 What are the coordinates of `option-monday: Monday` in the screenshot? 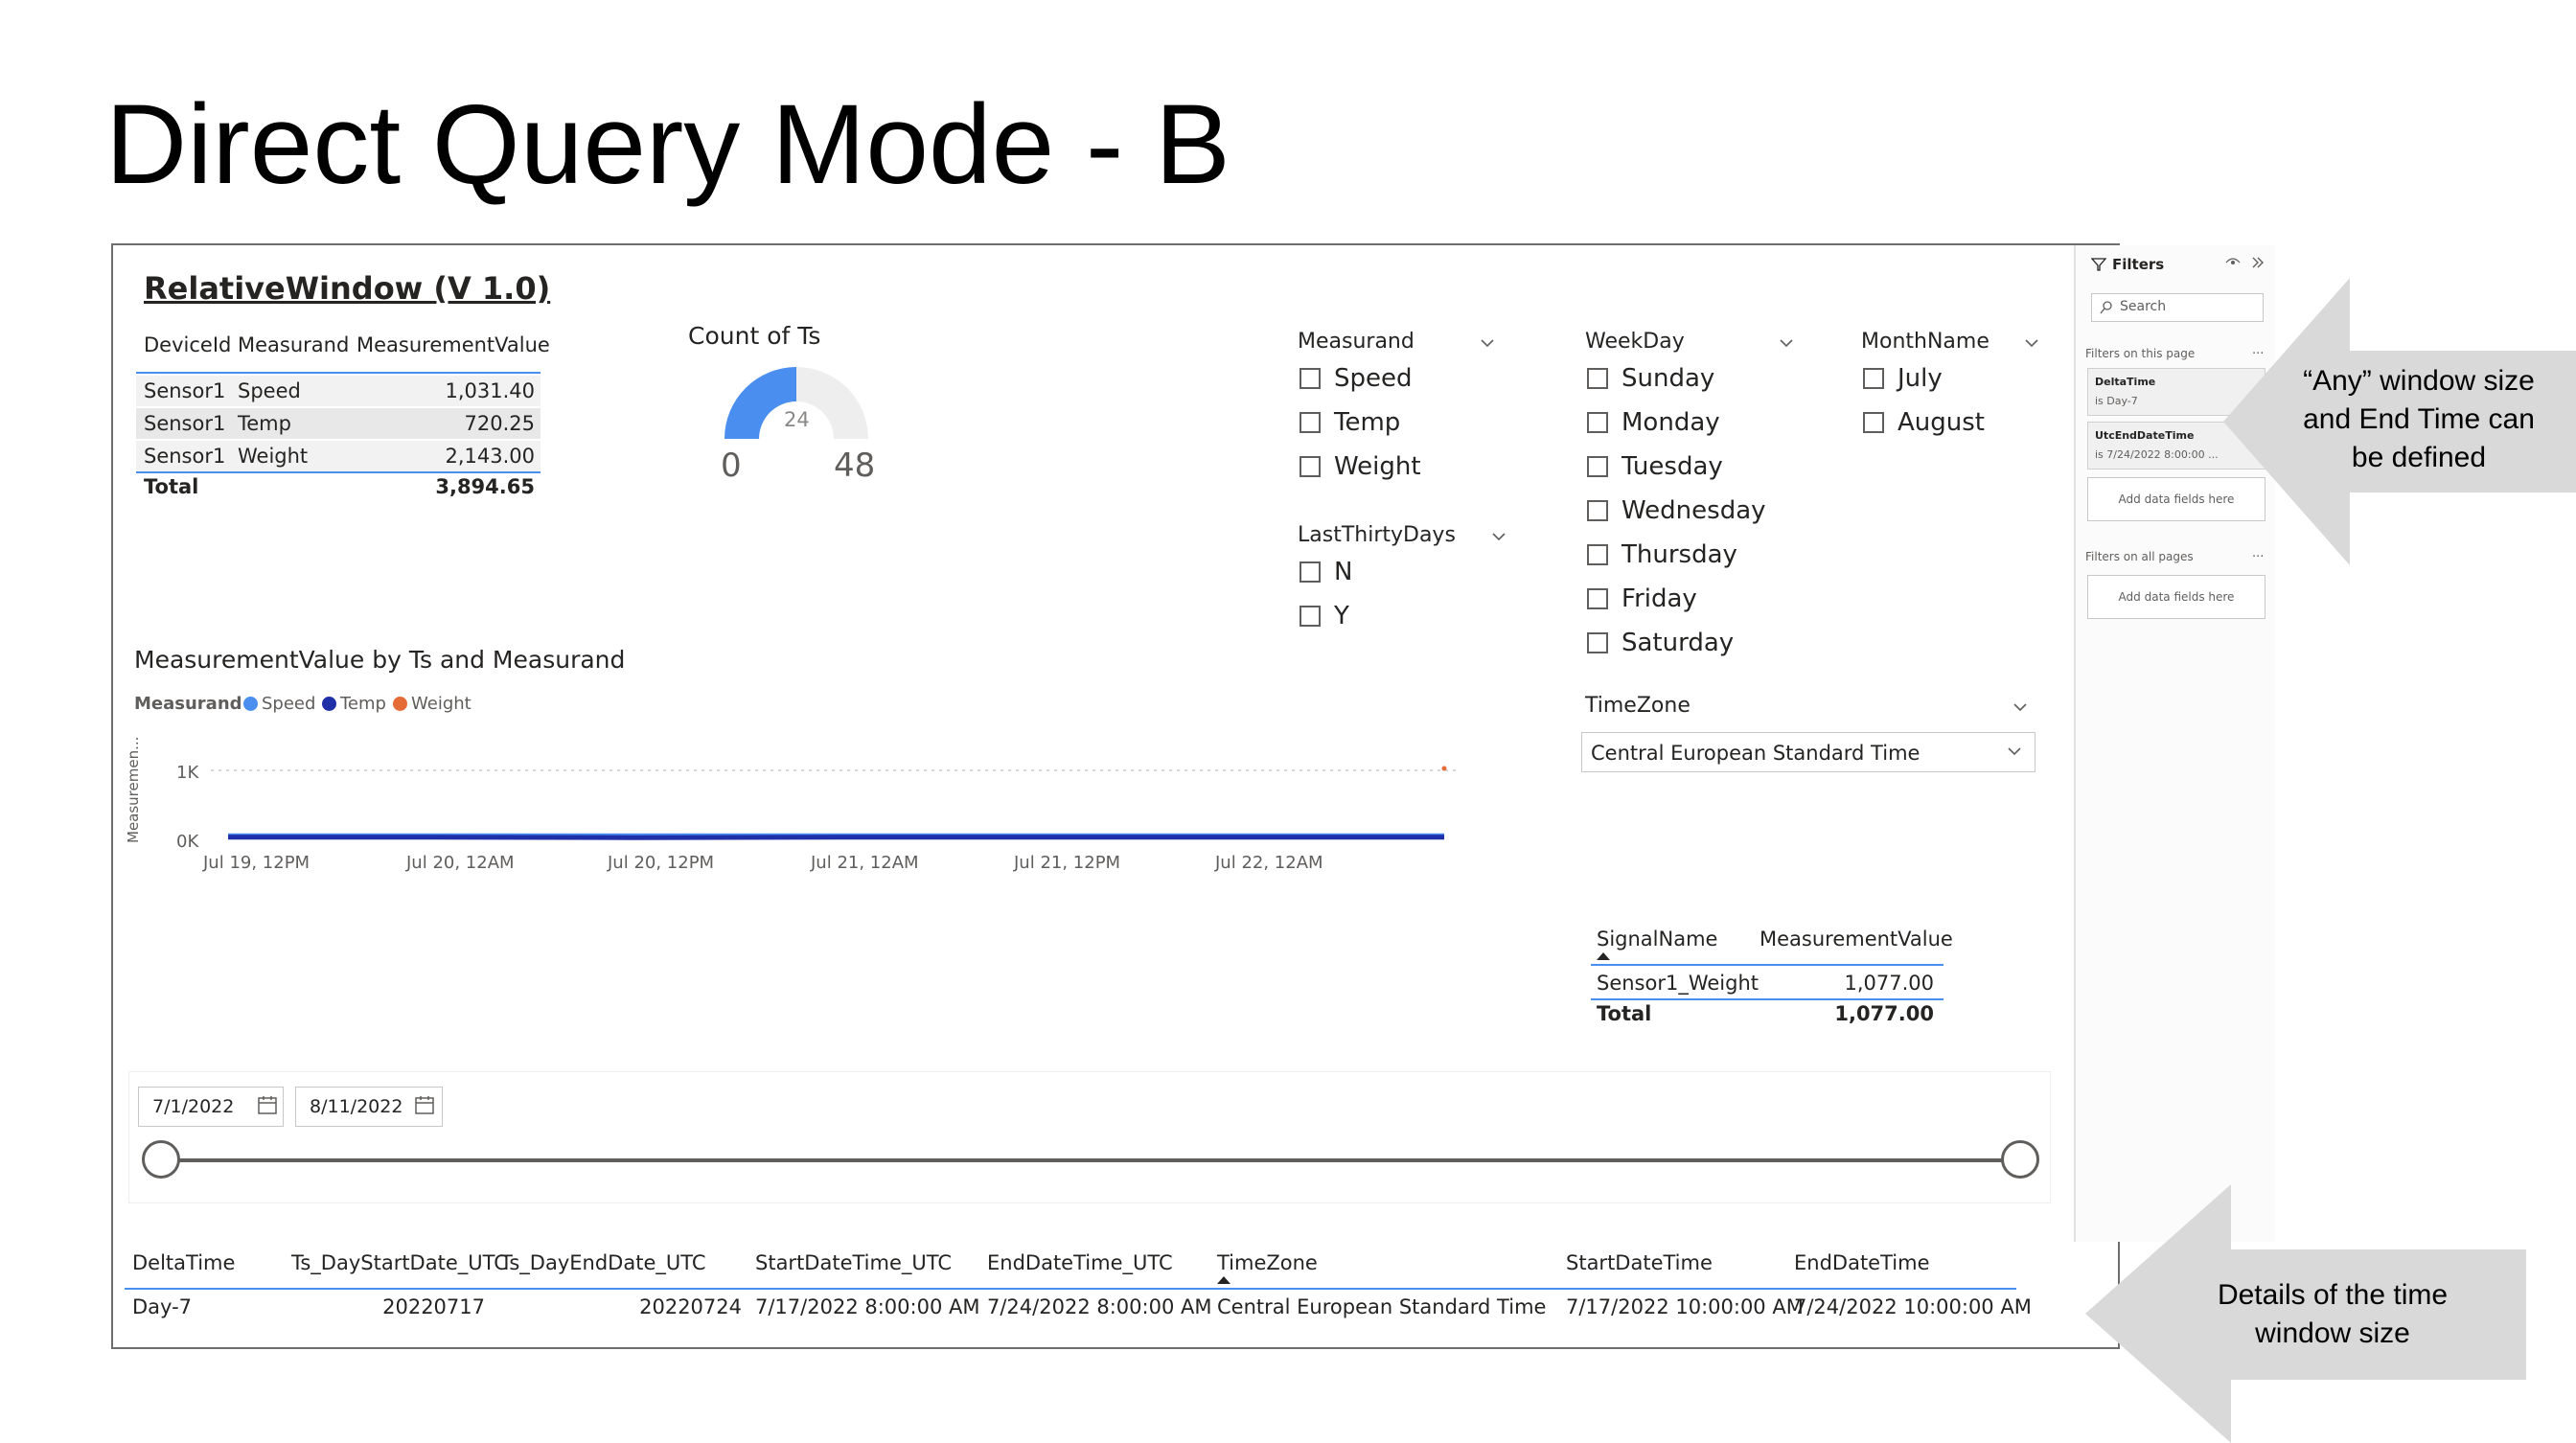 It's located at (1671, 422).